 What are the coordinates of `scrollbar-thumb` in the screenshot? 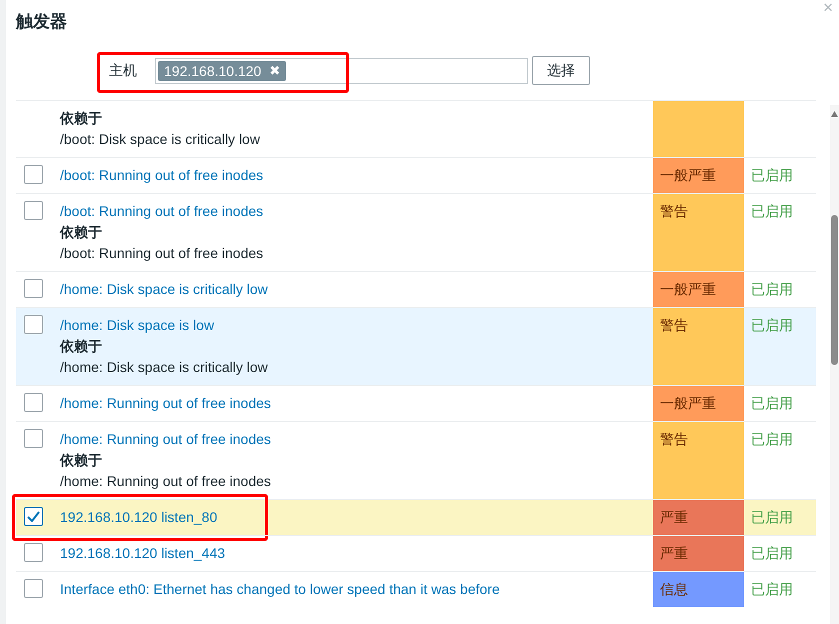 It's located at (834, 290).